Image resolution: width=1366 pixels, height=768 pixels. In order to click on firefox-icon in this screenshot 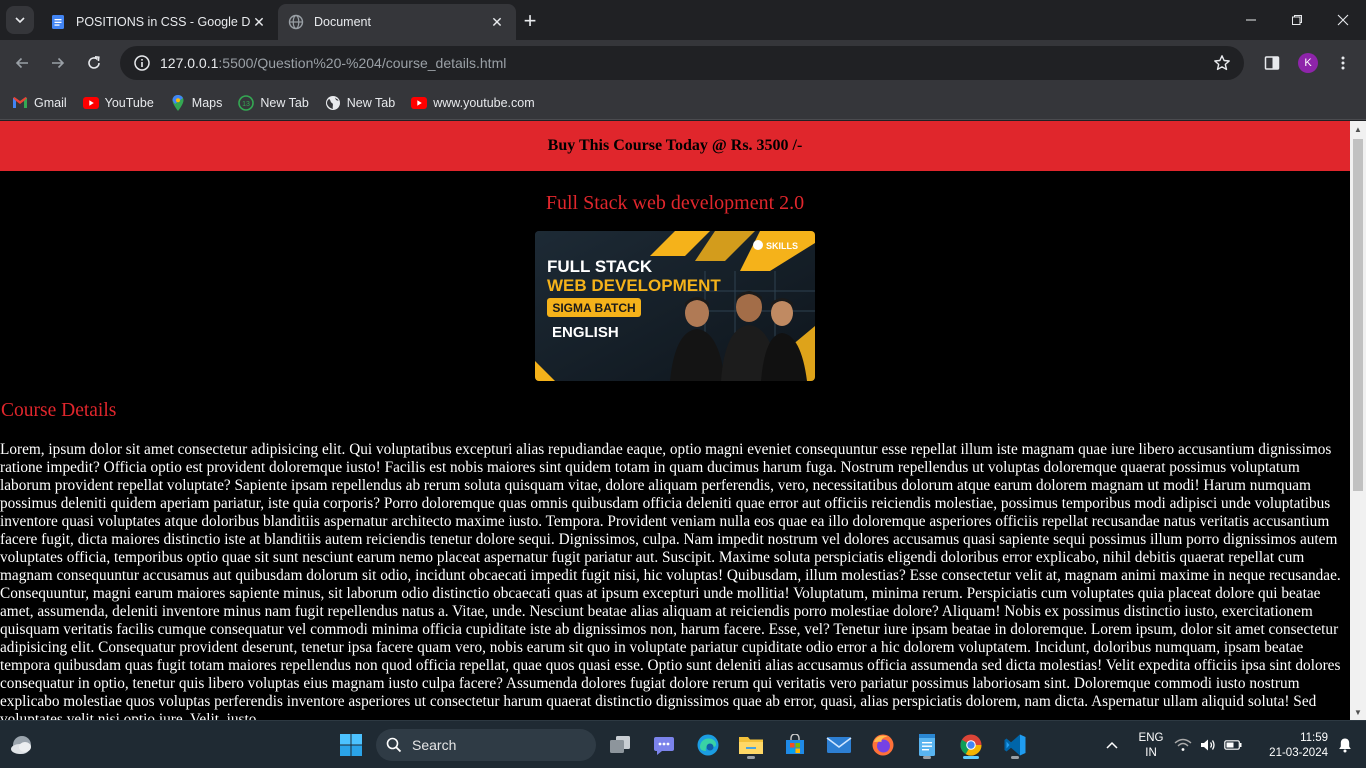, I will do `click(883, 745)`.